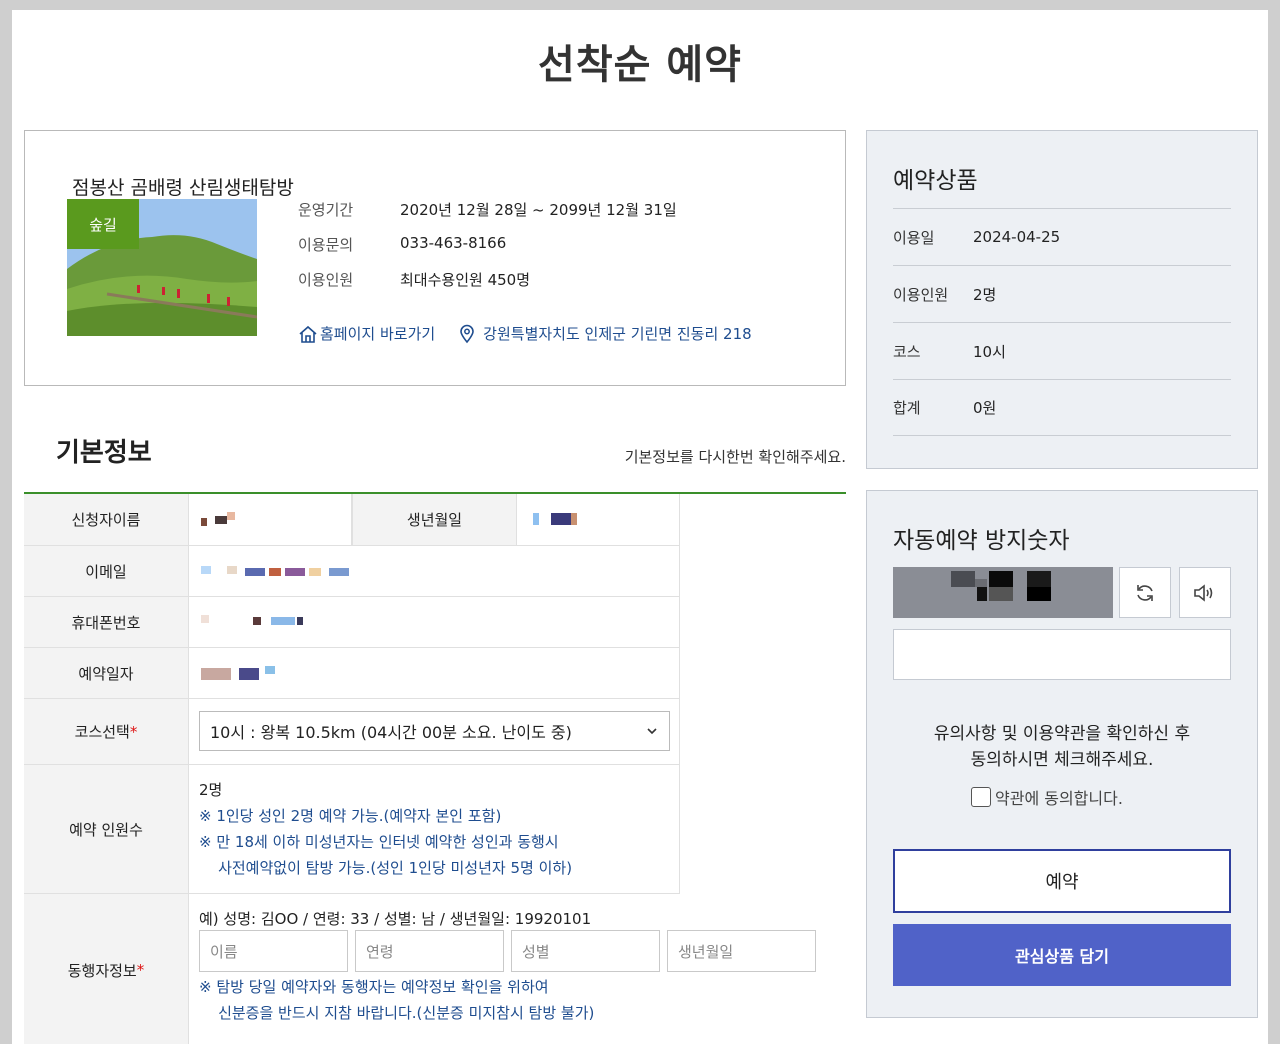 This screenshot has height=1044, width=1280. Describe the element at coordinates (106, 731) in the screenshot. I see `label-course: 코스선택 *` at that location.